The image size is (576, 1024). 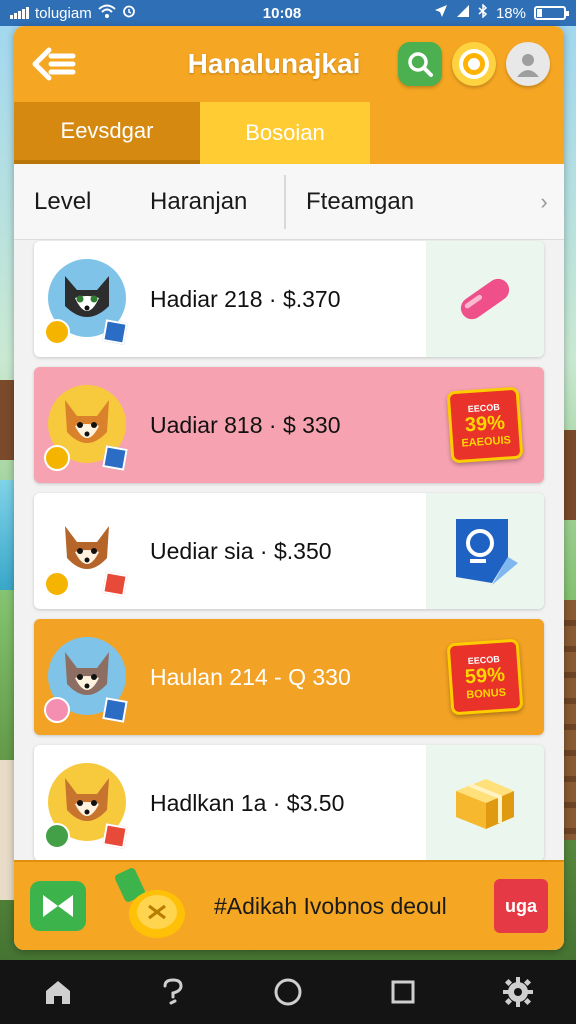 I want to click on candy-badge-icon, so click(x=57, y=710).